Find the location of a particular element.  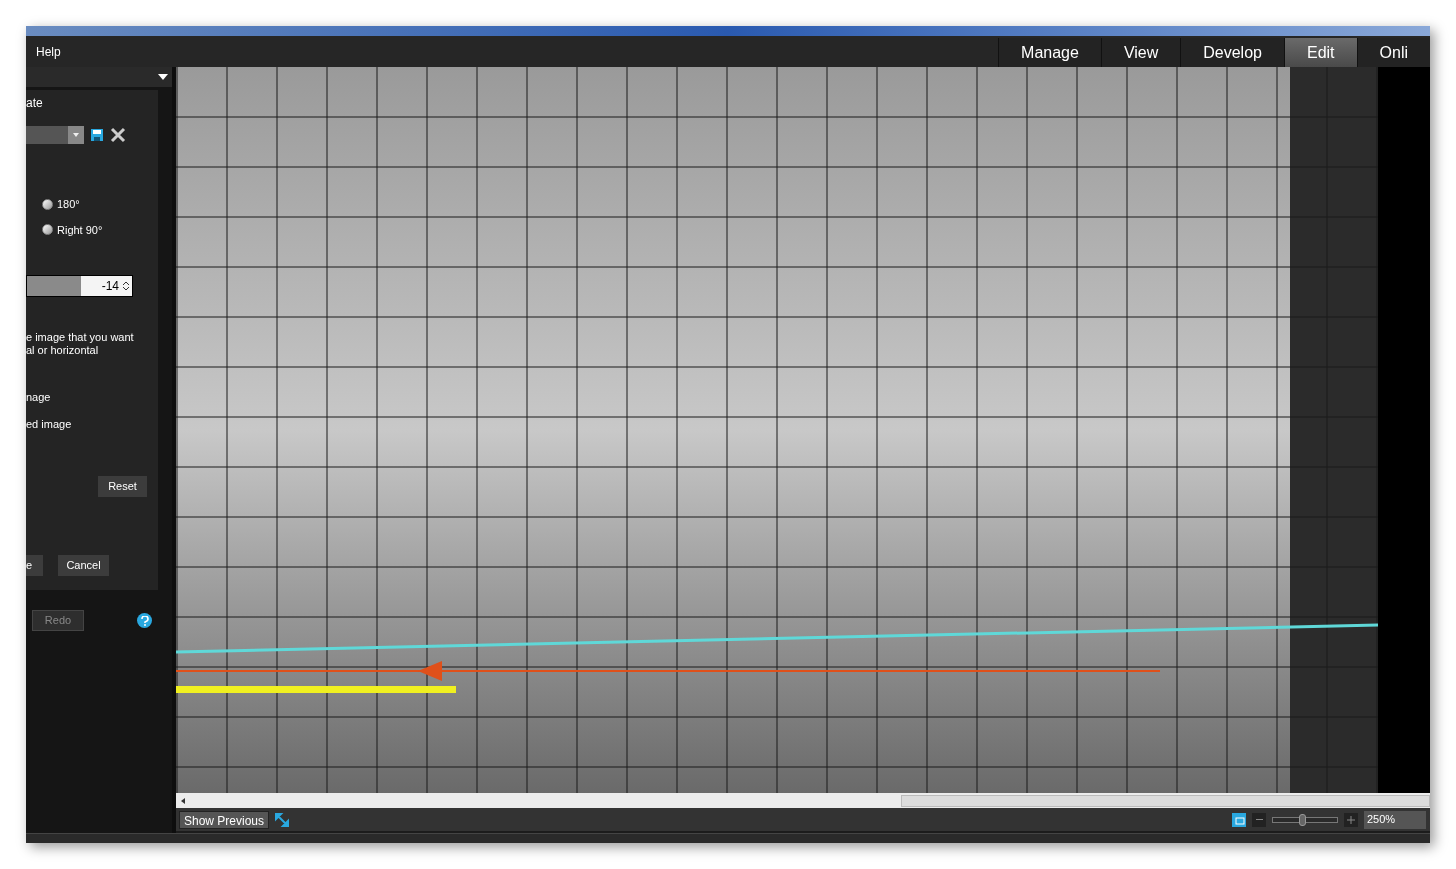

angle-value: -14 is located at coordinates (110, 286).